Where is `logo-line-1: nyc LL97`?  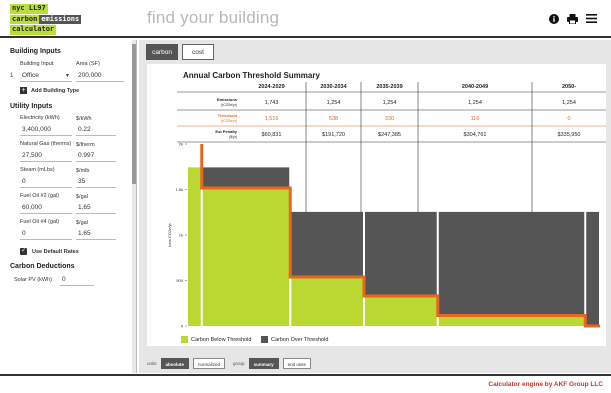 logo-line-1: nyc LL97 is located at coordinates (29, 9).